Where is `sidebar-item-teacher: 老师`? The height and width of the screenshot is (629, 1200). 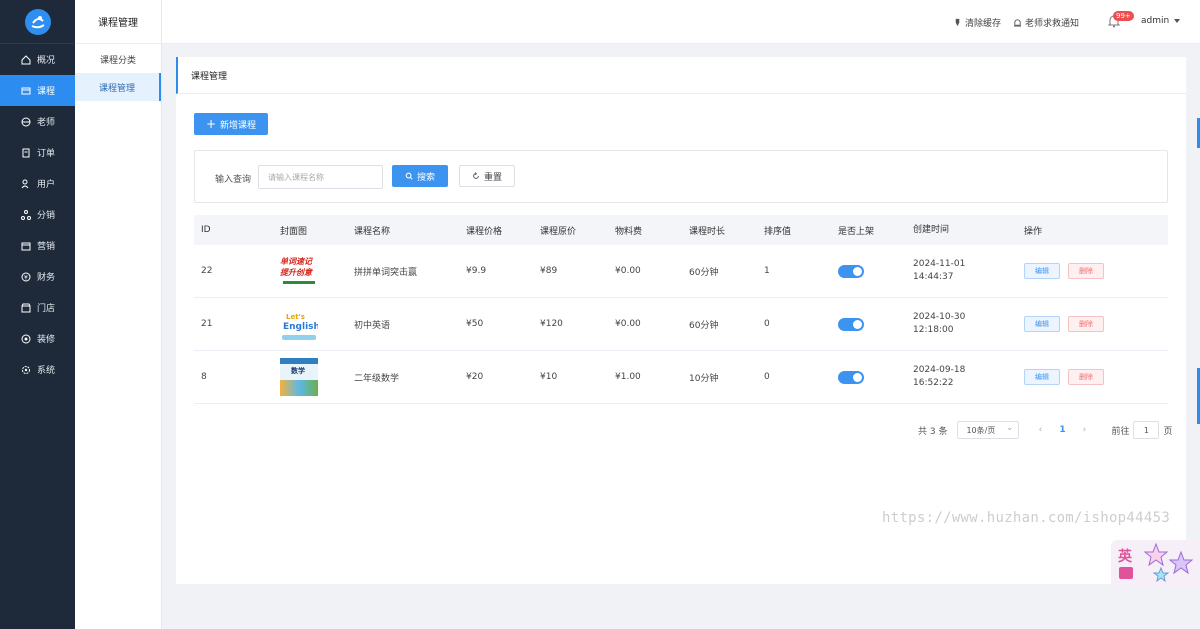 sidebar-item-teacher: 老师 is located at coordinates (37, 121).